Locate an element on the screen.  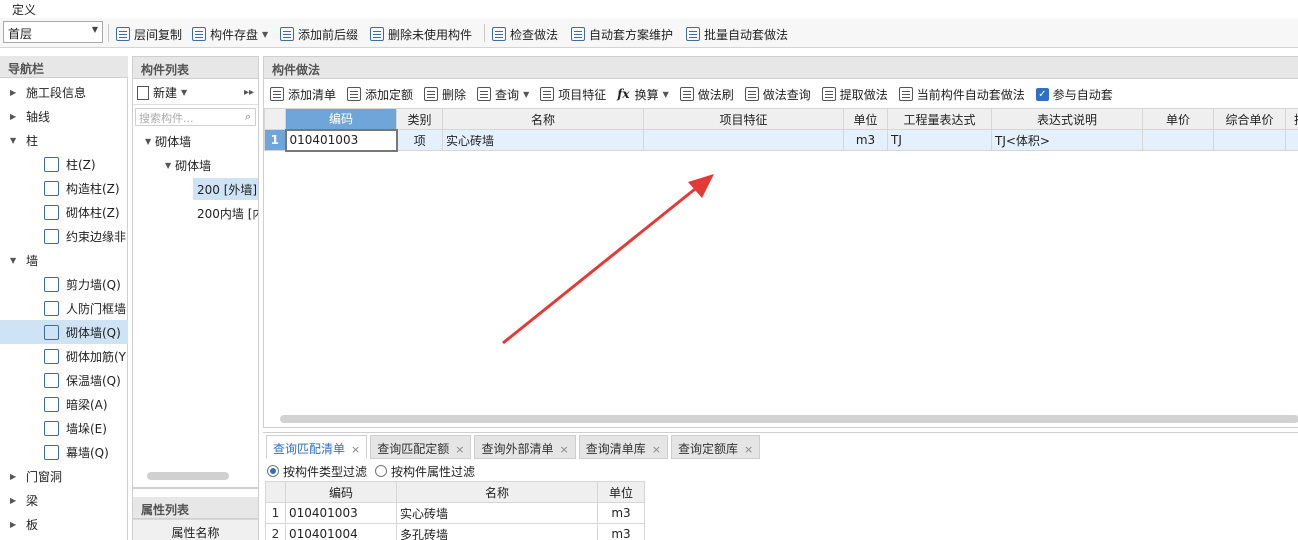
nav-item-wall-pier: 墙垛(E) is located at coordinates (64, 428).